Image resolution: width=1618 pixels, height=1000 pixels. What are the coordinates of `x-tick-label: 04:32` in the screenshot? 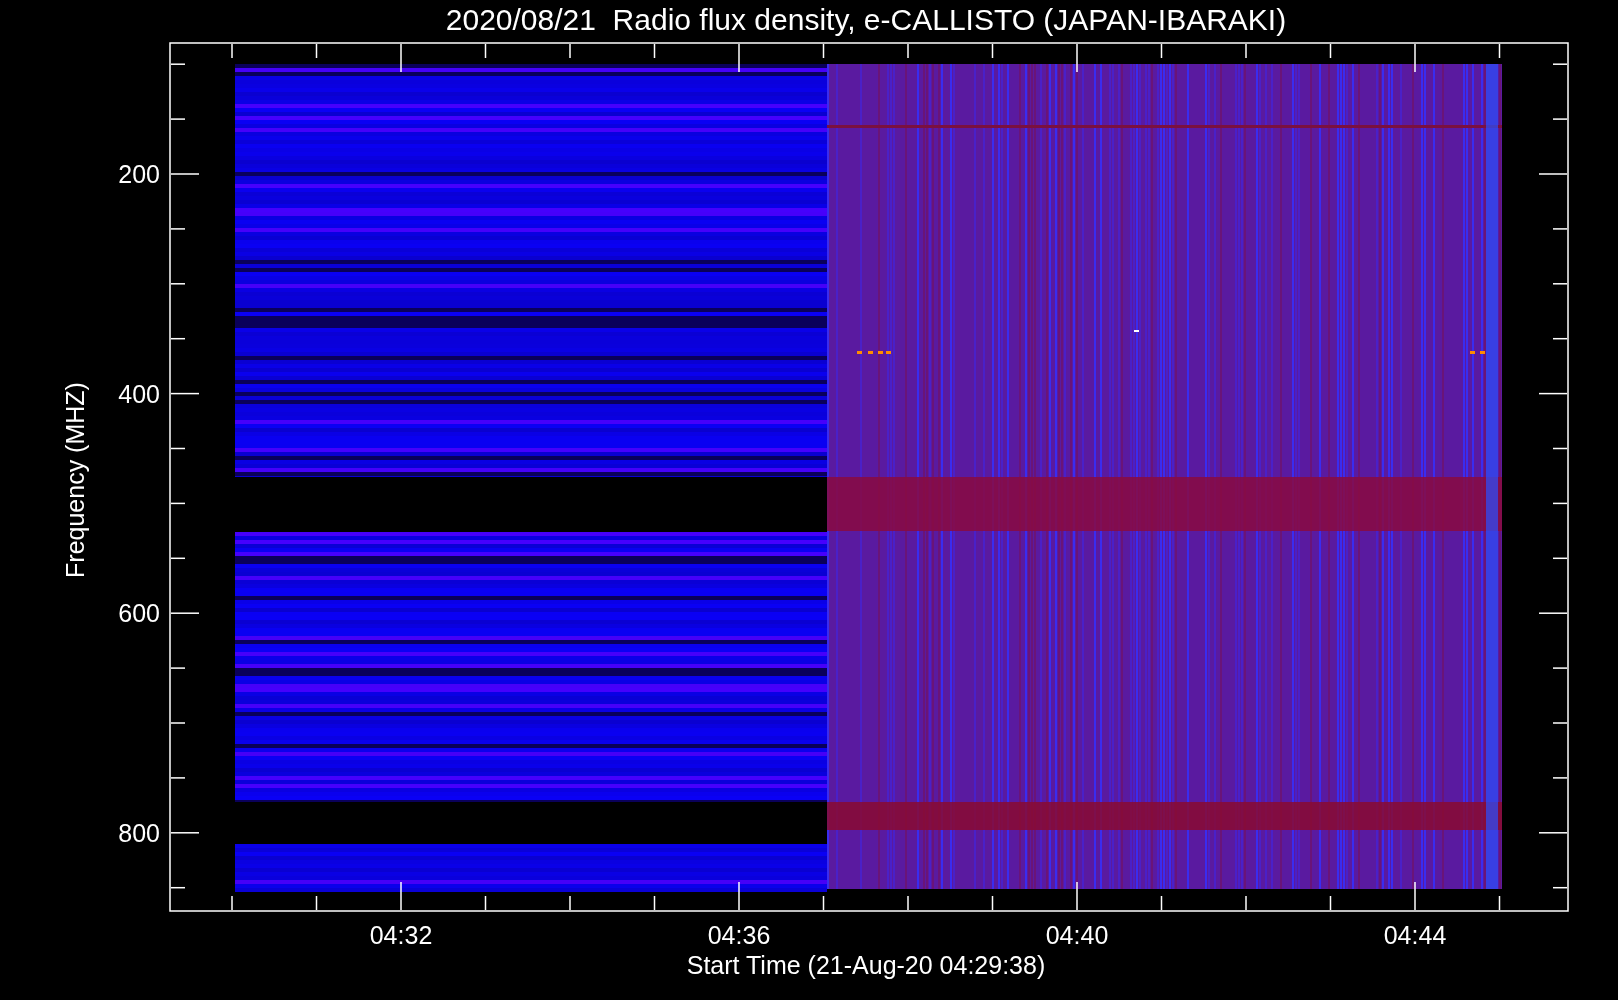 It's located at (401, 935).